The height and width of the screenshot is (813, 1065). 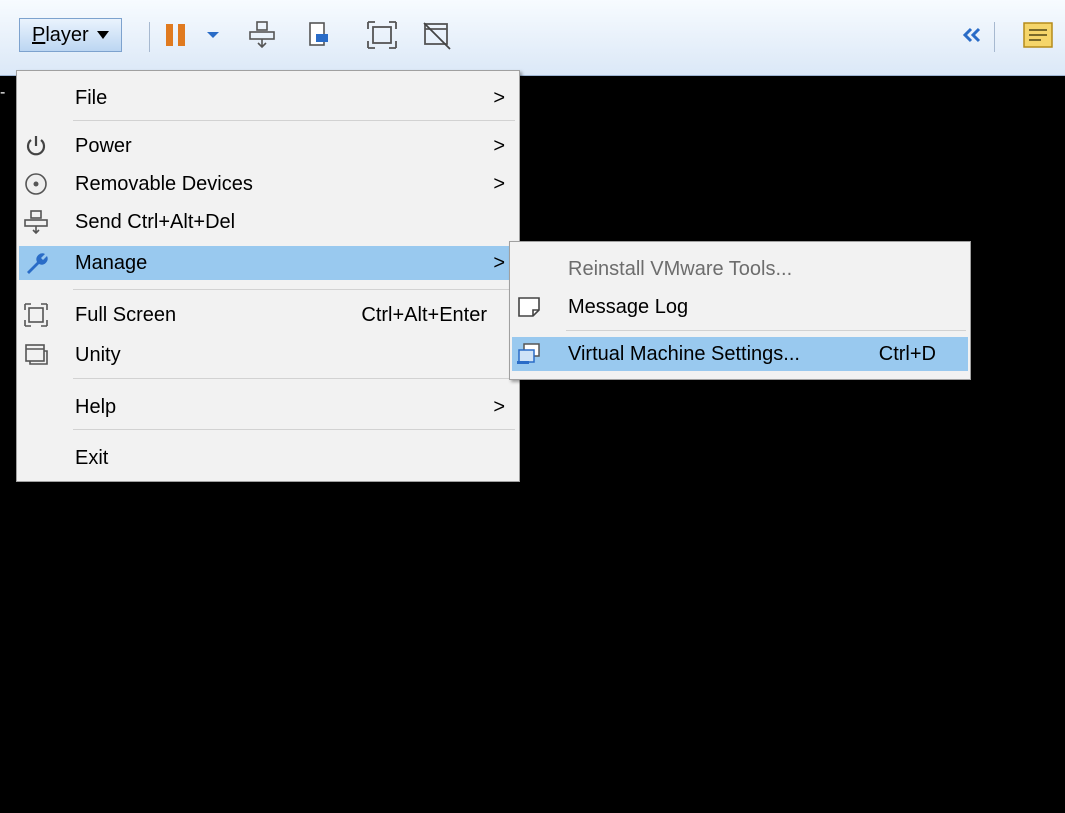 I want to click on menu-item-send-ctrl-alt-del: Send Ctrl+Alt+Del, so click(x=268, y=222).